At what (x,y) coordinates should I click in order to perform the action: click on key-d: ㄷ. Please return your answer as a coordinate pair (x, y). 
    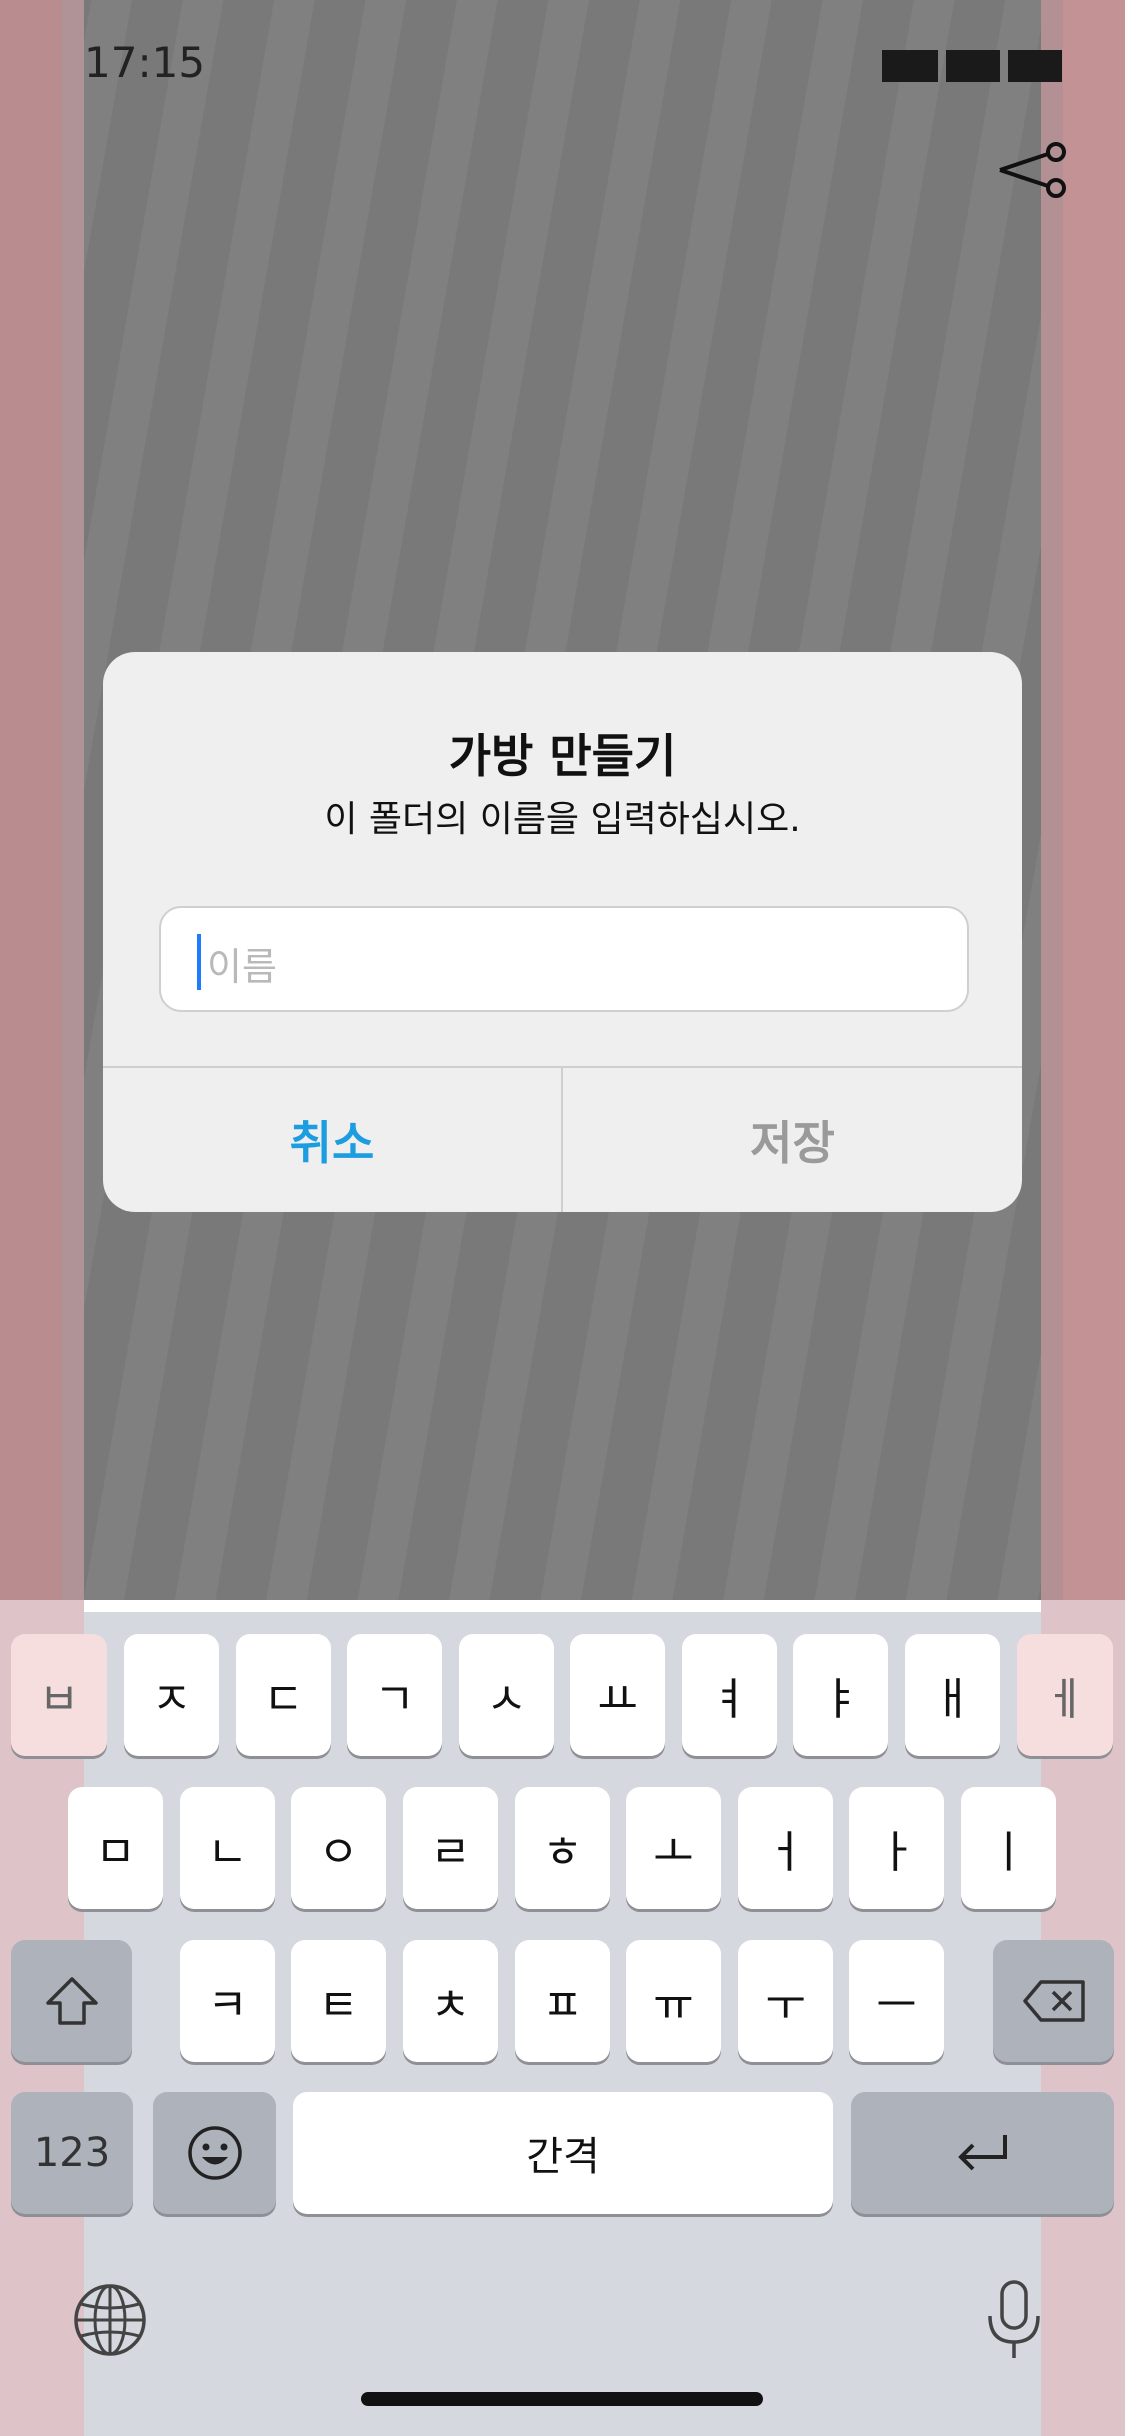
    Looking at the image, I should click on (283, 1695).